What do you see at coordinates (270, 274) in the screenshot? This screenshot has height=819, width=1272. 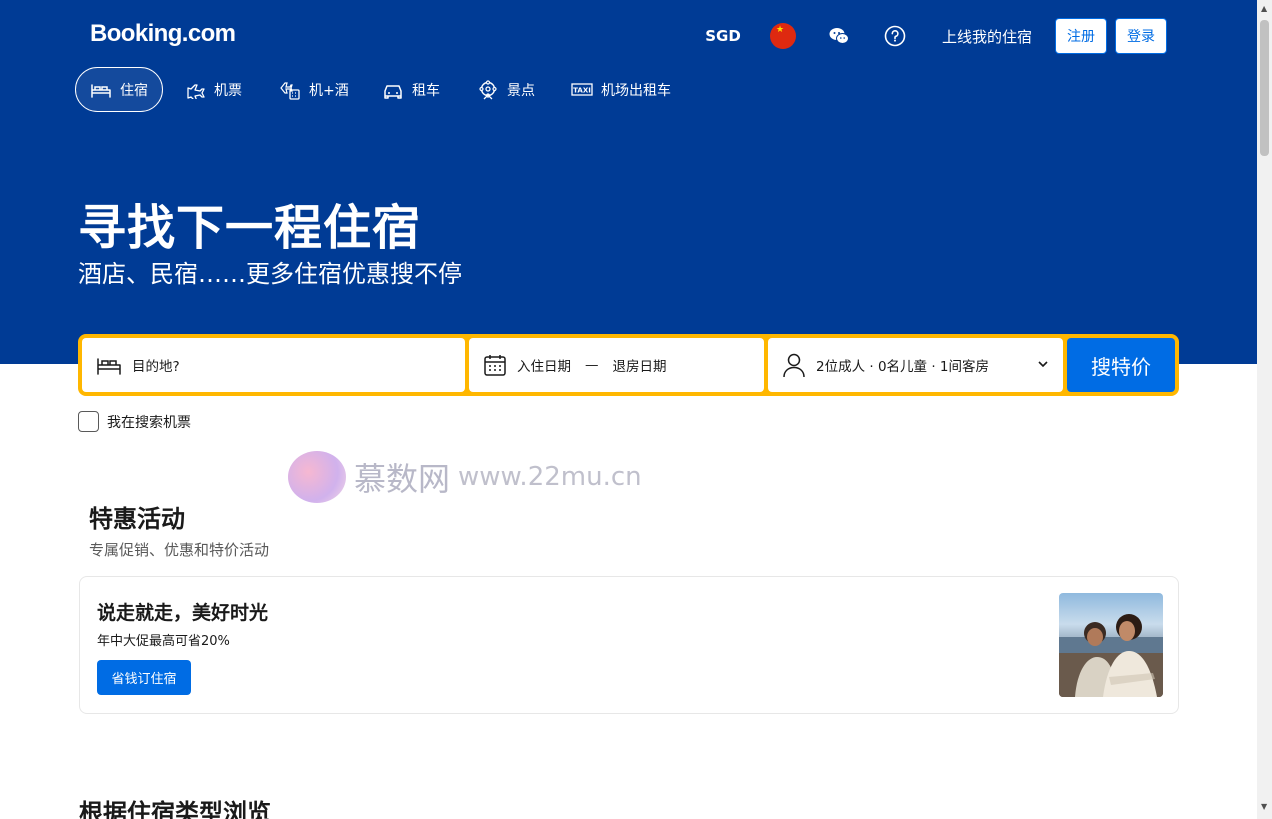 I see `page-subtitle: 酒店、民宿……更多住宿优惠搜不停` at bounding box center [270, 274].